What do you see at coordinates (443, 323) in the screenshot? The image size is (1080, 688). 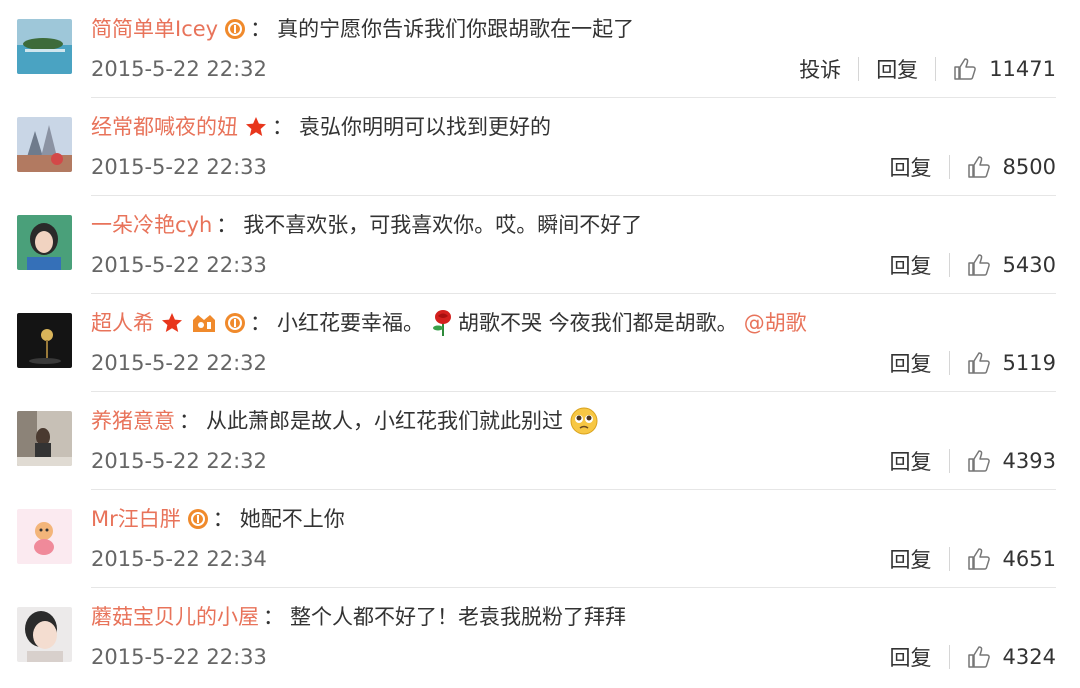 I see `rose-emoji-icon` at bounding box center [443, 323].